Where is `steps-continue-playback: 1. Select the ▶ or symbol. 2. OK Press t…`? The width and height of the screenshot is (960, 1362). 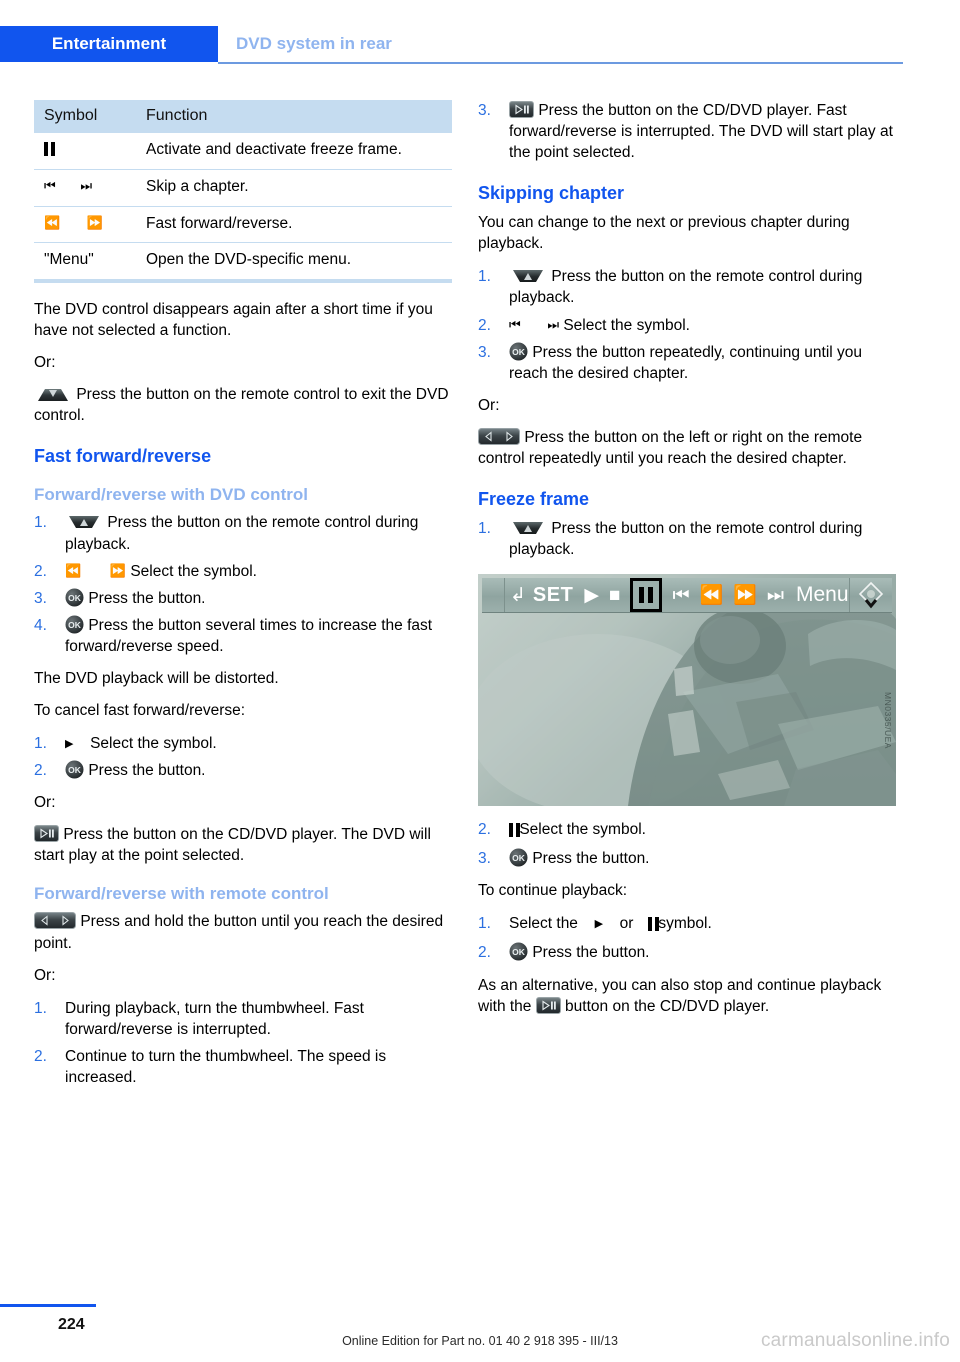
steps-continue-playback: 1. Select the ▶ or symbol. 2. OK Press t… is located at coordinates (687, 938).